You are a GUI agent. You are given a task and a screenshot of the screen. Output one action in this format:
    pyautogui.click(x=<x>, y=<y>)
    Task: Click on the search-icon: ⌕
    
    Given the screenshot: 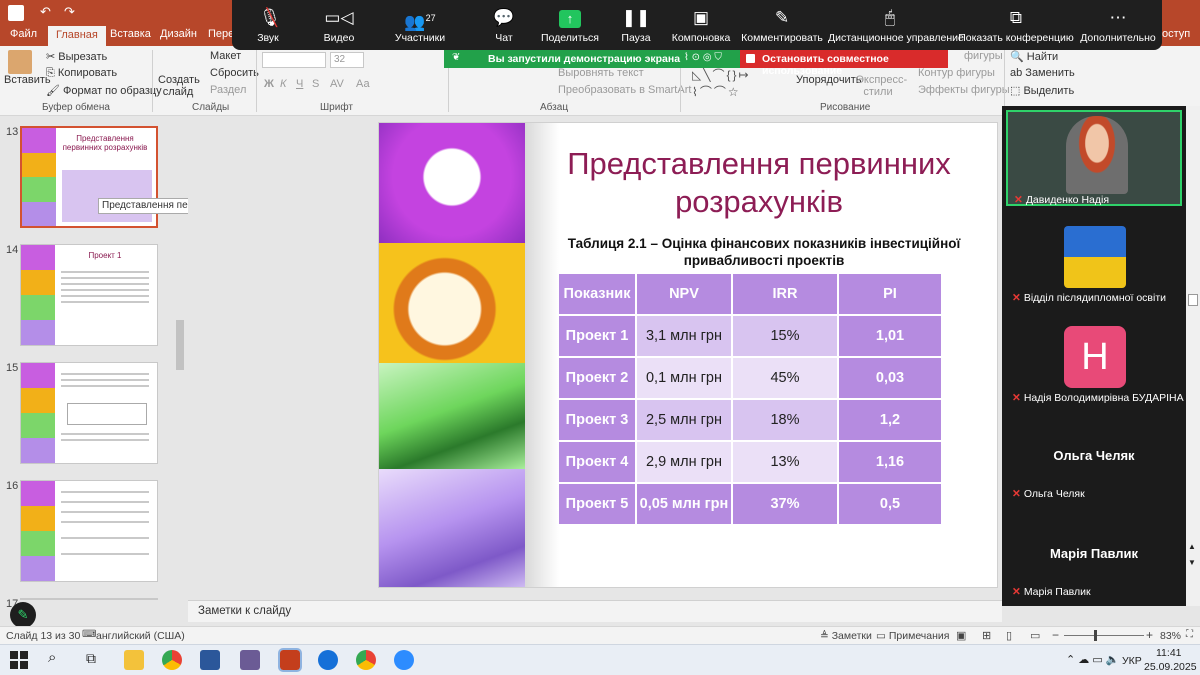 What is the action you would take?
    pyautogui.click(x=52, y=657)
    